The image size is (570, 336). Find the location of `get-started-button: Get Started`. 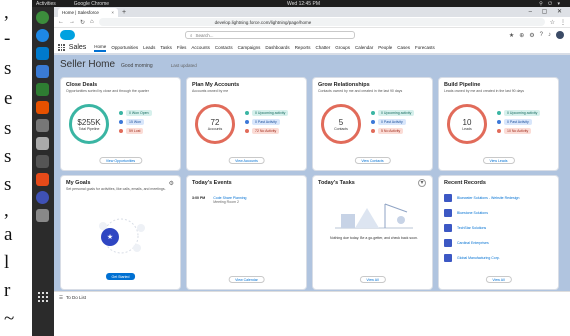

get-started-button: Get Started is located at coordinates (120, 276).